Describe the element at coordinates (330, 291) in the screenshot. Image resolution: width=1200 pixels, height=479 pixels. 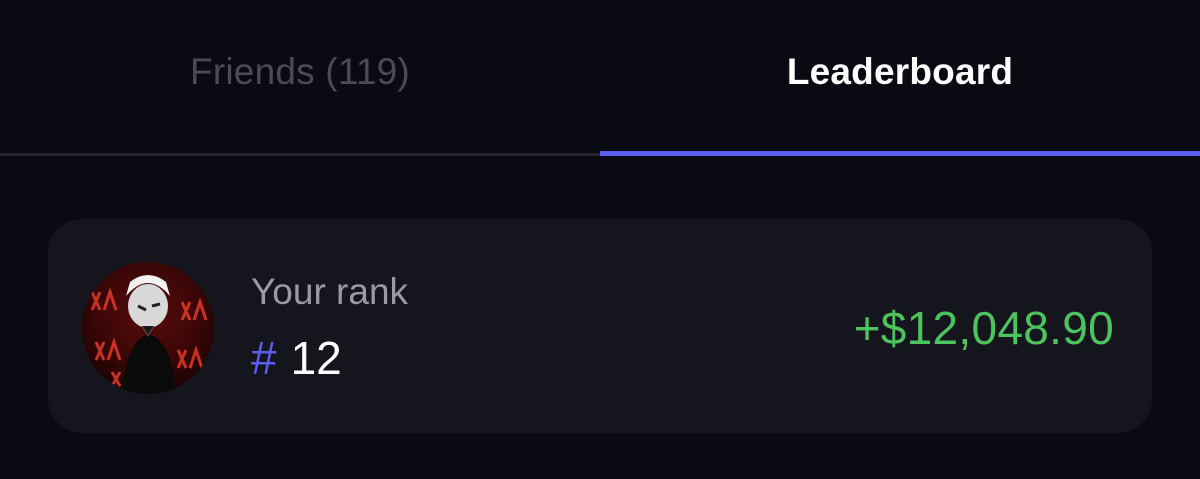
I see `your-rank-label: Your rank` at that location.